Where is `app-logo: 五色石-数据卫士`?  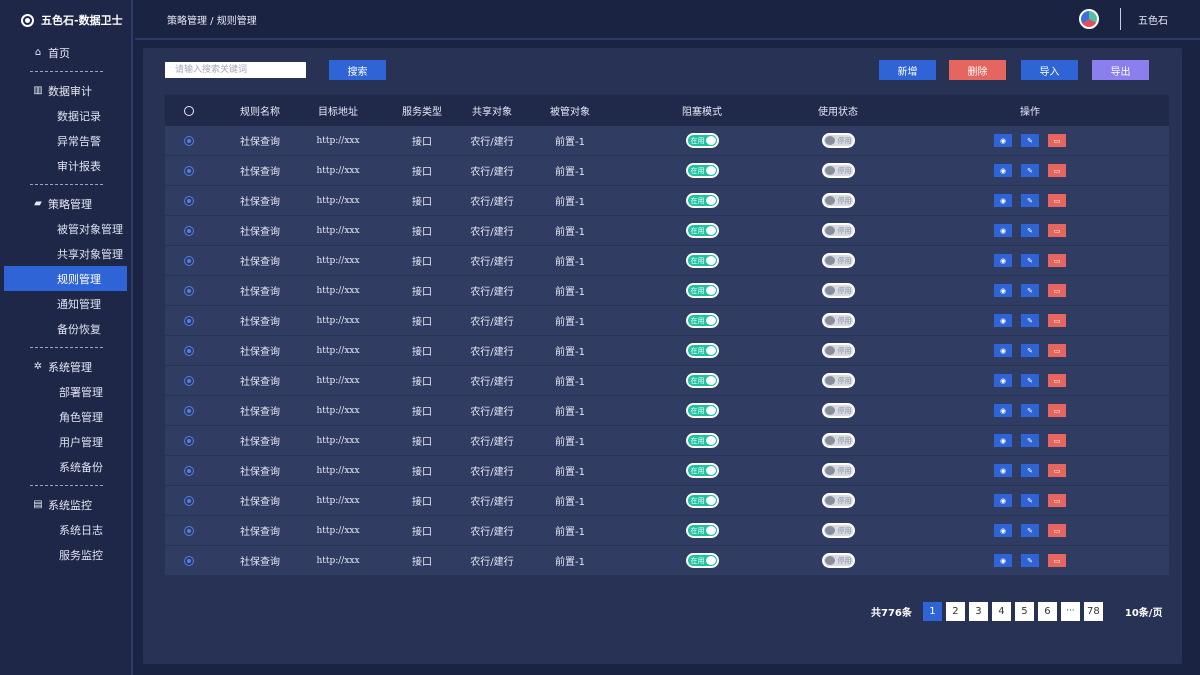
app-logo: 五色石-数据卫士 is located at coordinates (65, 20).